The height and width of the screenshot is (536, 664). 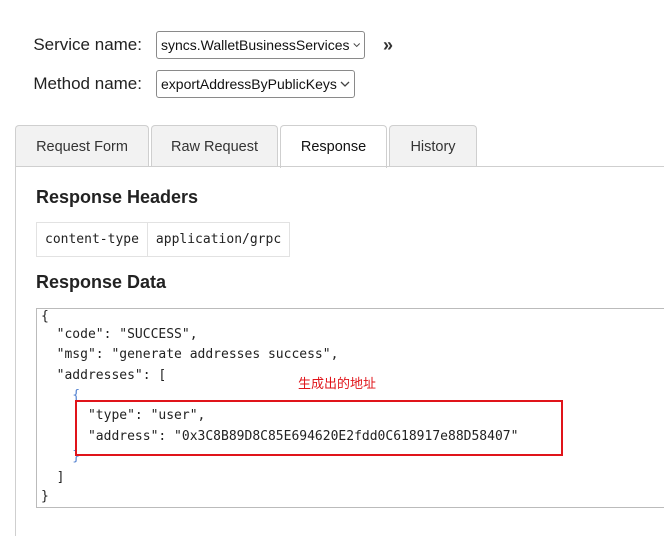 I want to click on code-line: }, so click(x=45, y=496).